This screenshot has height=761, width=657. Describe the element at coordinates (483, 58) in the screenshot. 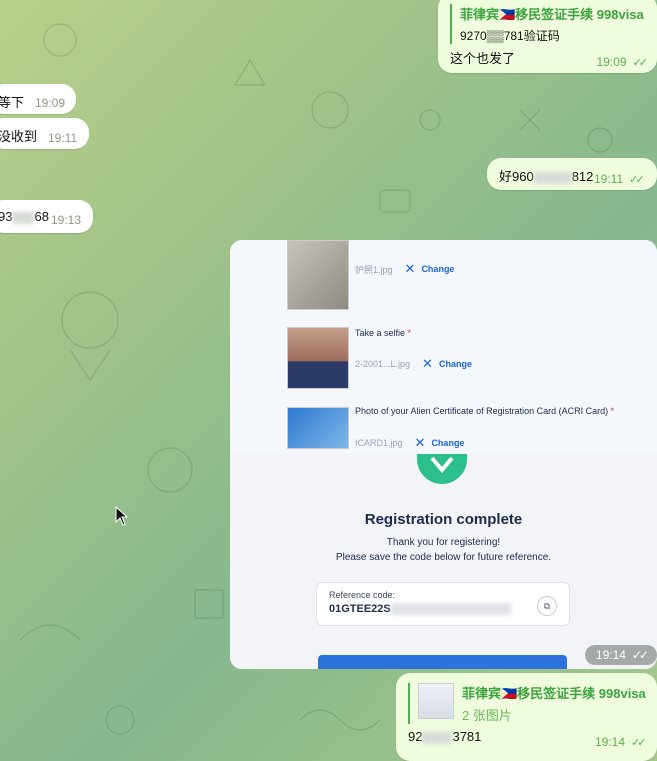

I see `message-text: 这个也发了` at that location.